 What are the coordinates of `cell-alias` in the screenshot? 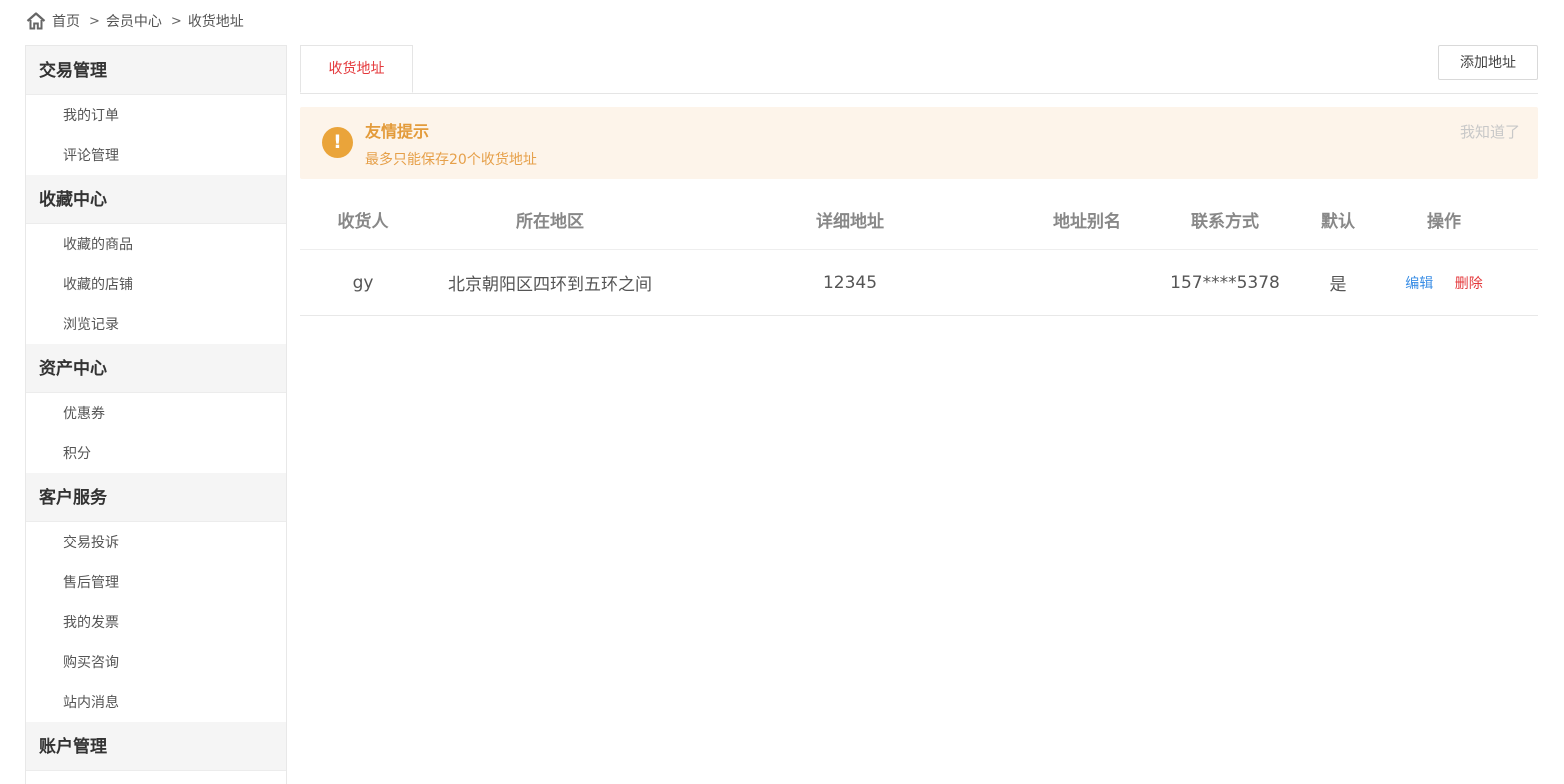 It's located at (1087, 282).